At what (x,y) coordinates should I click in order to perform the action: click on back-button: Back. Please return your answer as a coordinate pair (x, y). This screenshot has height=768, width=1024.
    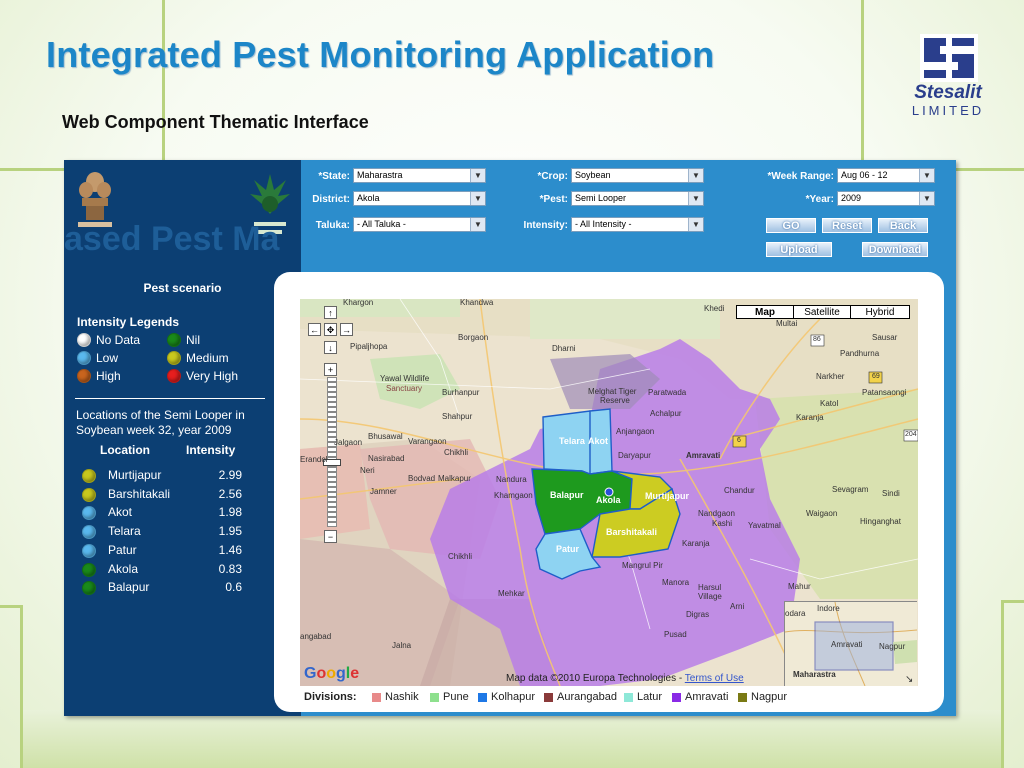
    Looking at the image, I should click on (903, 225).